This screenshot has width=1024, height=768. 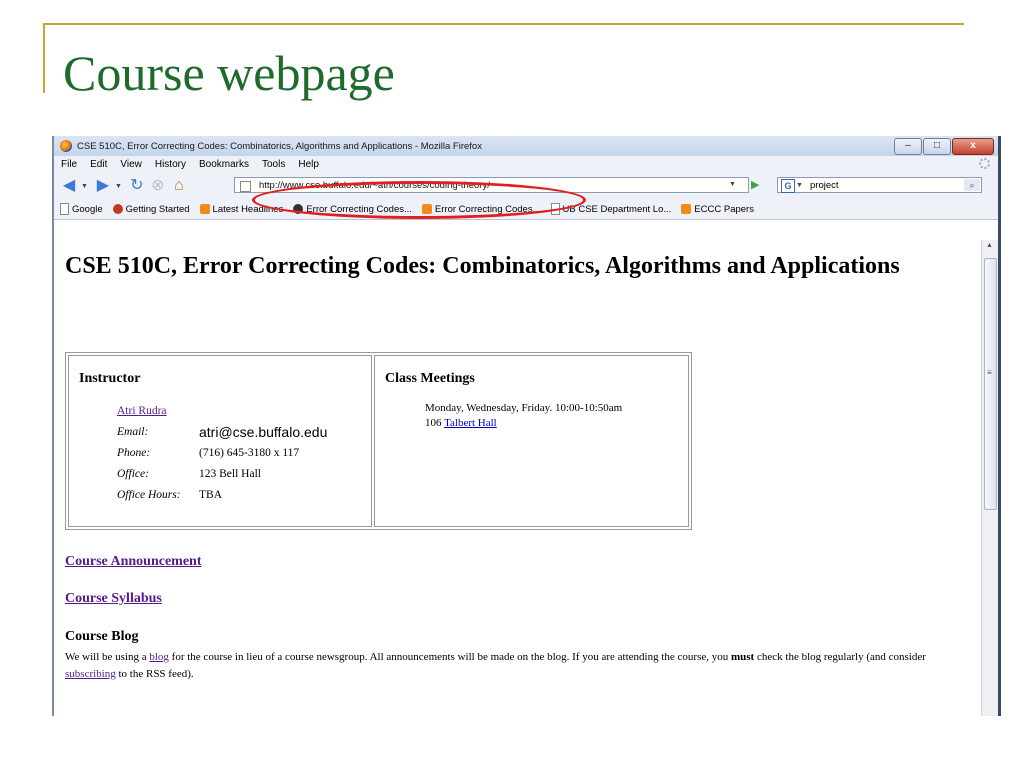 What do you see at coordinates (66, 146) in the screenshot?
I see `firefox-icon` at bounding box center [66, 146].